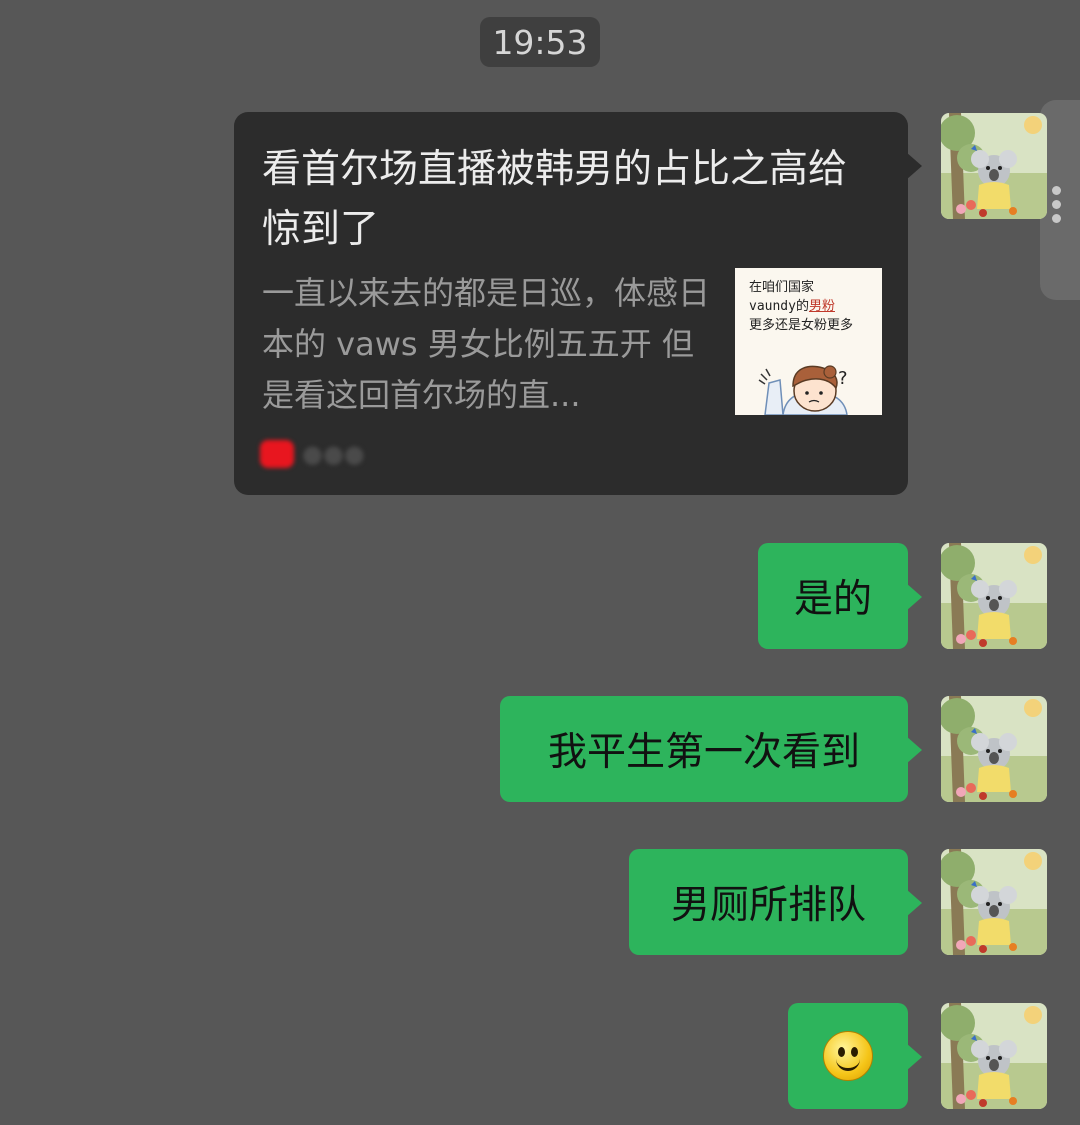  What do you see at coordinates (540, 42) in the screenshot?
I see `timestamp: 19:53` at bounding box center [540, 42].